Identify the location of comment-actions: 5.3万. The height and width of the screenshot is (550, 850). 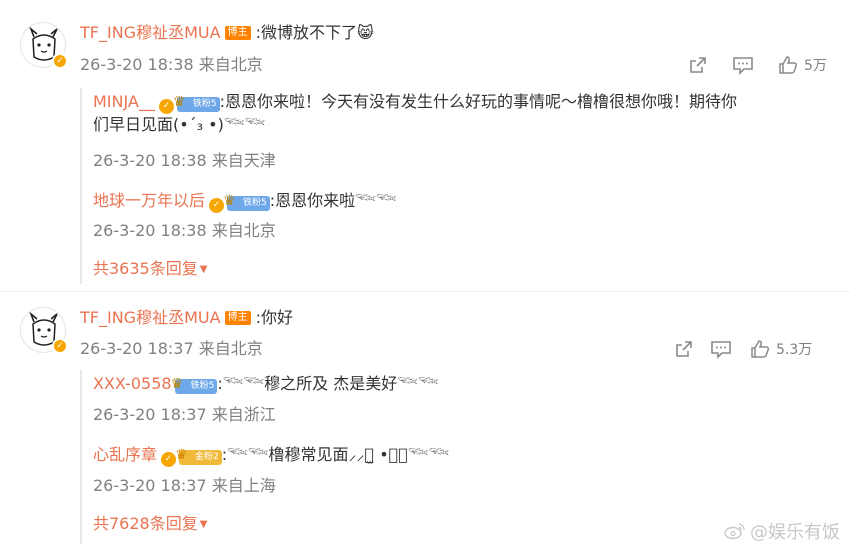
(760, 349).